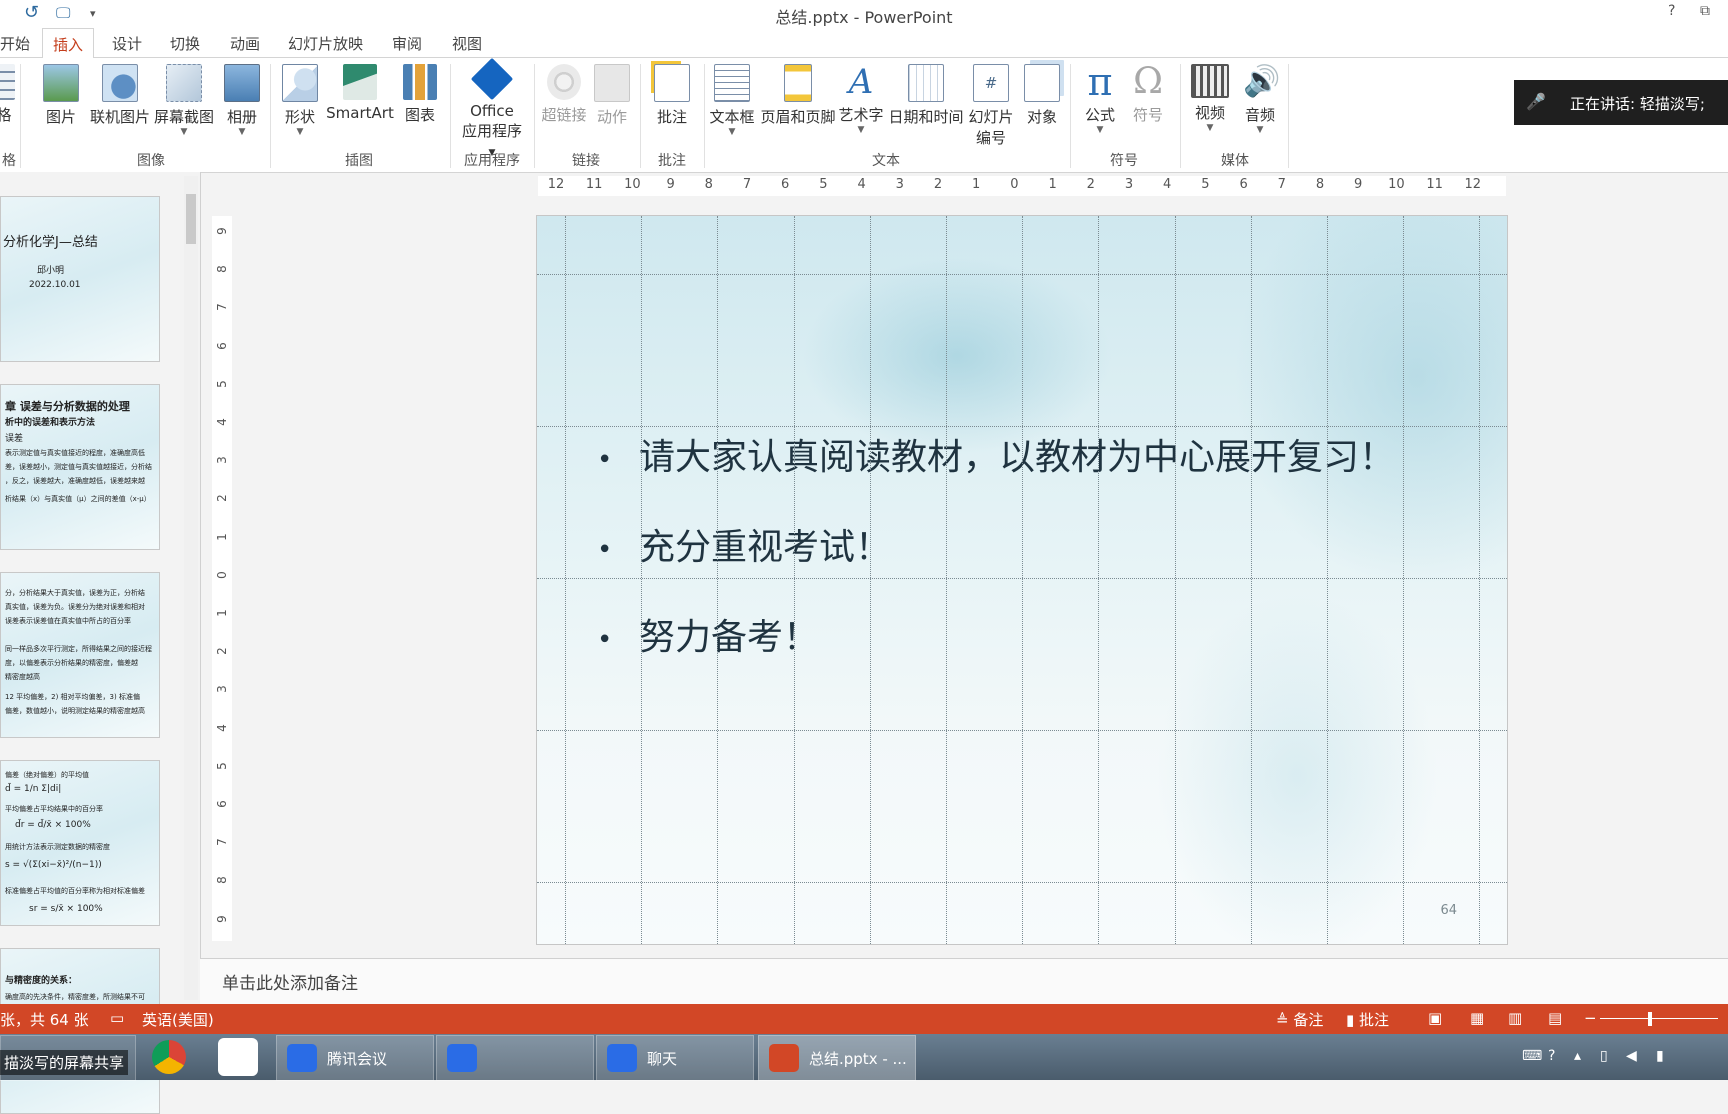 Image resolution: width=1728 pixels, height=1114 pixels. I want to click on taskbar-label: 聊天, so click(662, 1059).